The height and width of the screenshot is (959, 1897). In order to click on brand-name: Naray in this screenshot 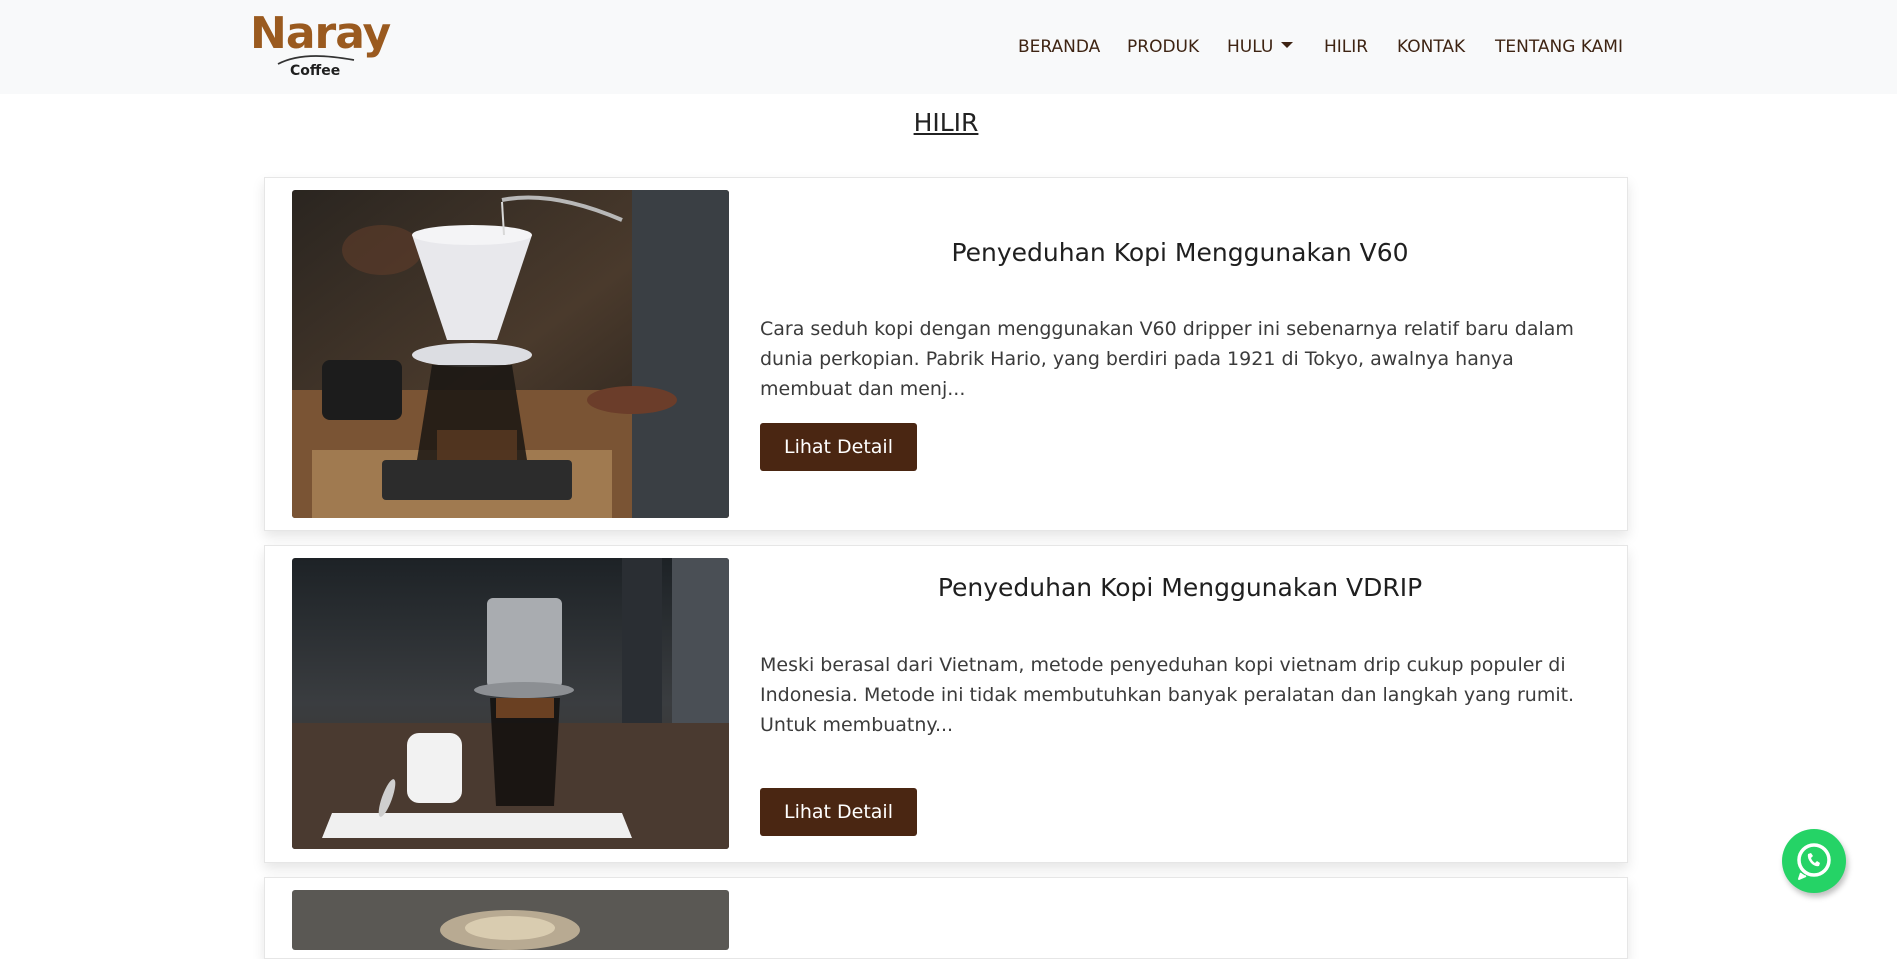, I will do `click(320, 33)`.